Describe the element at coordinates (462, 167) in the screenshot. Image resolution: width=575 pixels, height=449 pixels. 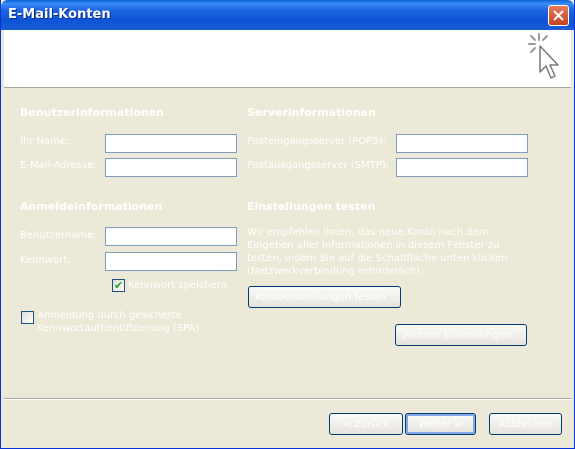
I see `smtp-server-input` at that location.